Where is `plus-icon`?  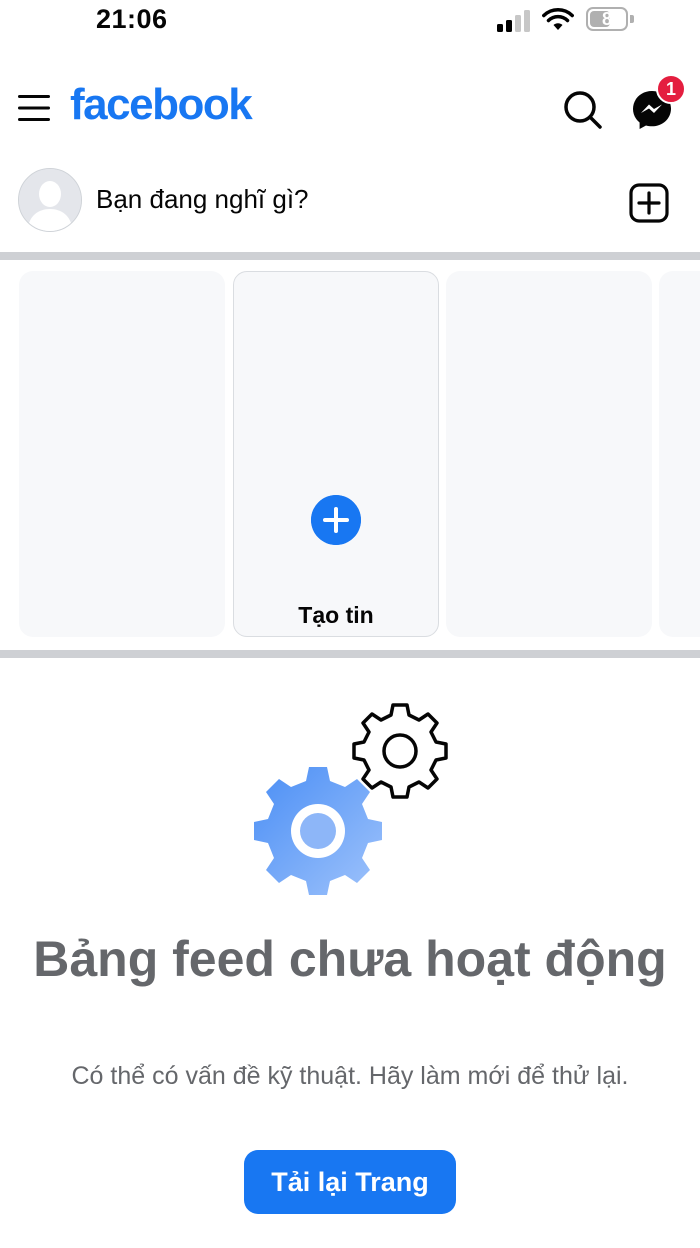 plus-icon is located at coordinates (336, 520).